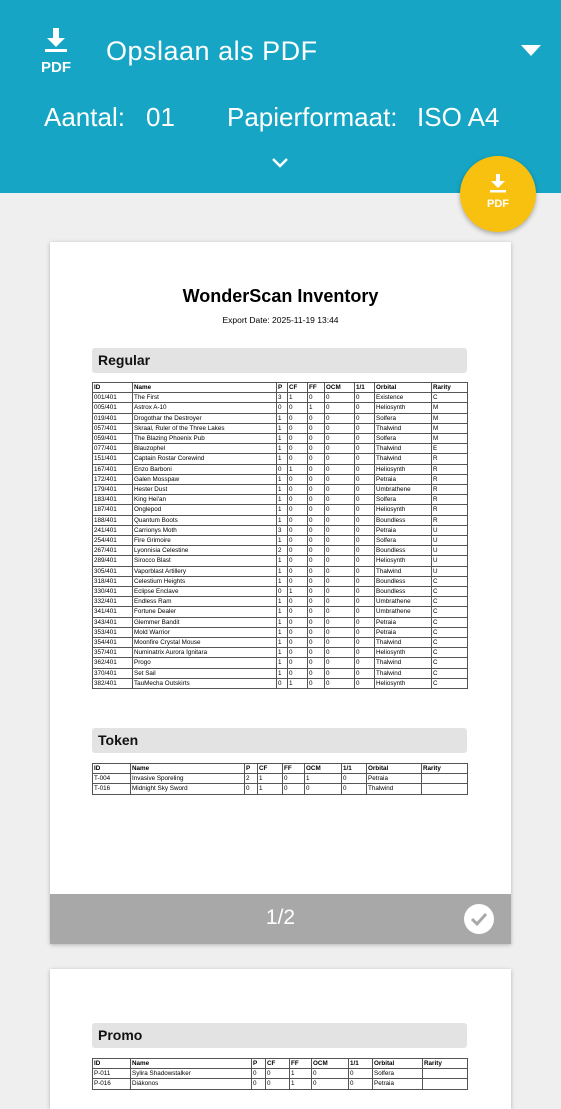 The image size is (561, 1109). I want to click on column-header: Rarity, so click(445, 1063).